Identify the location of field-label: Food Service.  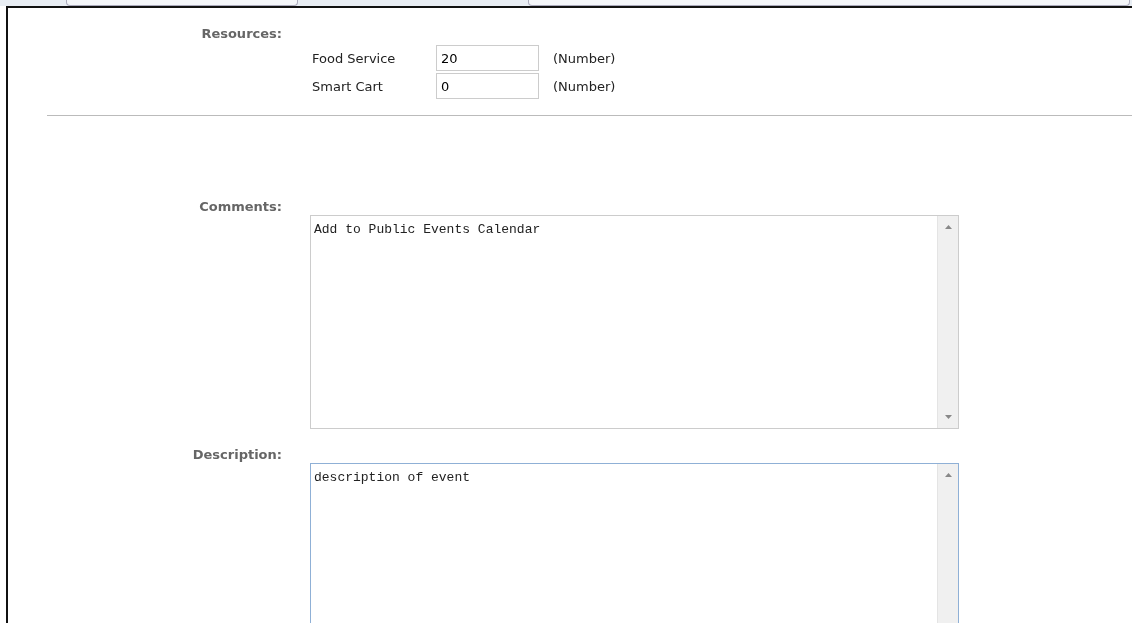
(354, 58).